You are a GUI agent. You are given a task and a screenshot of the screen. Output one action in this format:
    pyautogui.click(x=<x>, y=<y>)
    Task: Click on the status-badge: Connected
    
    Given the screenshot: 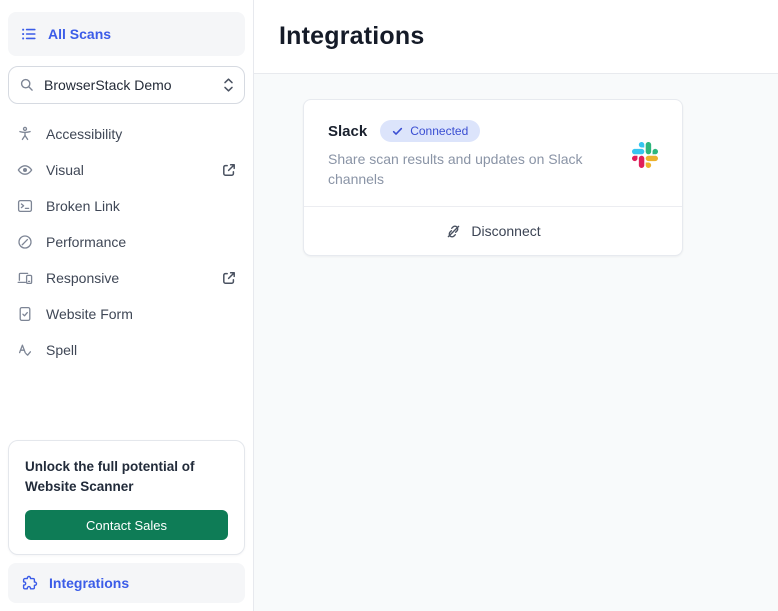 What is the action you would take?
    pyautogui.click(x=430, y=131)
    